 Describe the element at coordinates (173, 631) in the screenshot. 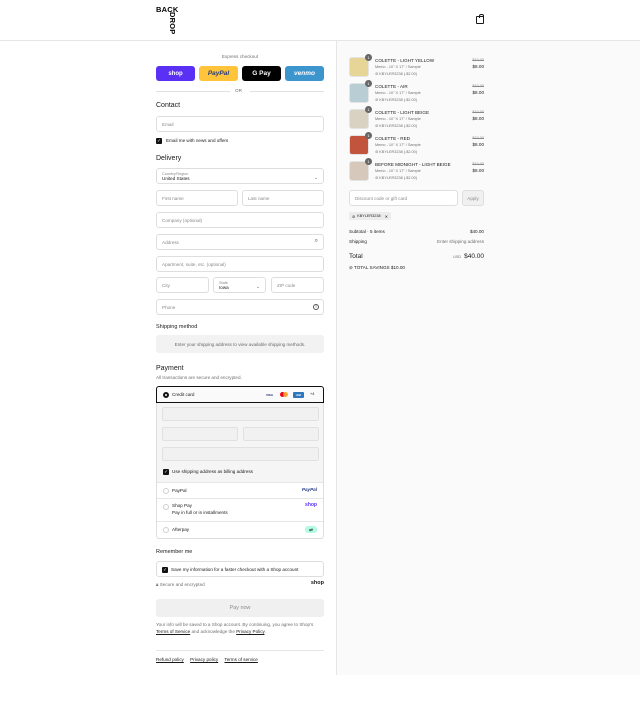

I see `terms-of-service-link: Terms of Service` at that location.